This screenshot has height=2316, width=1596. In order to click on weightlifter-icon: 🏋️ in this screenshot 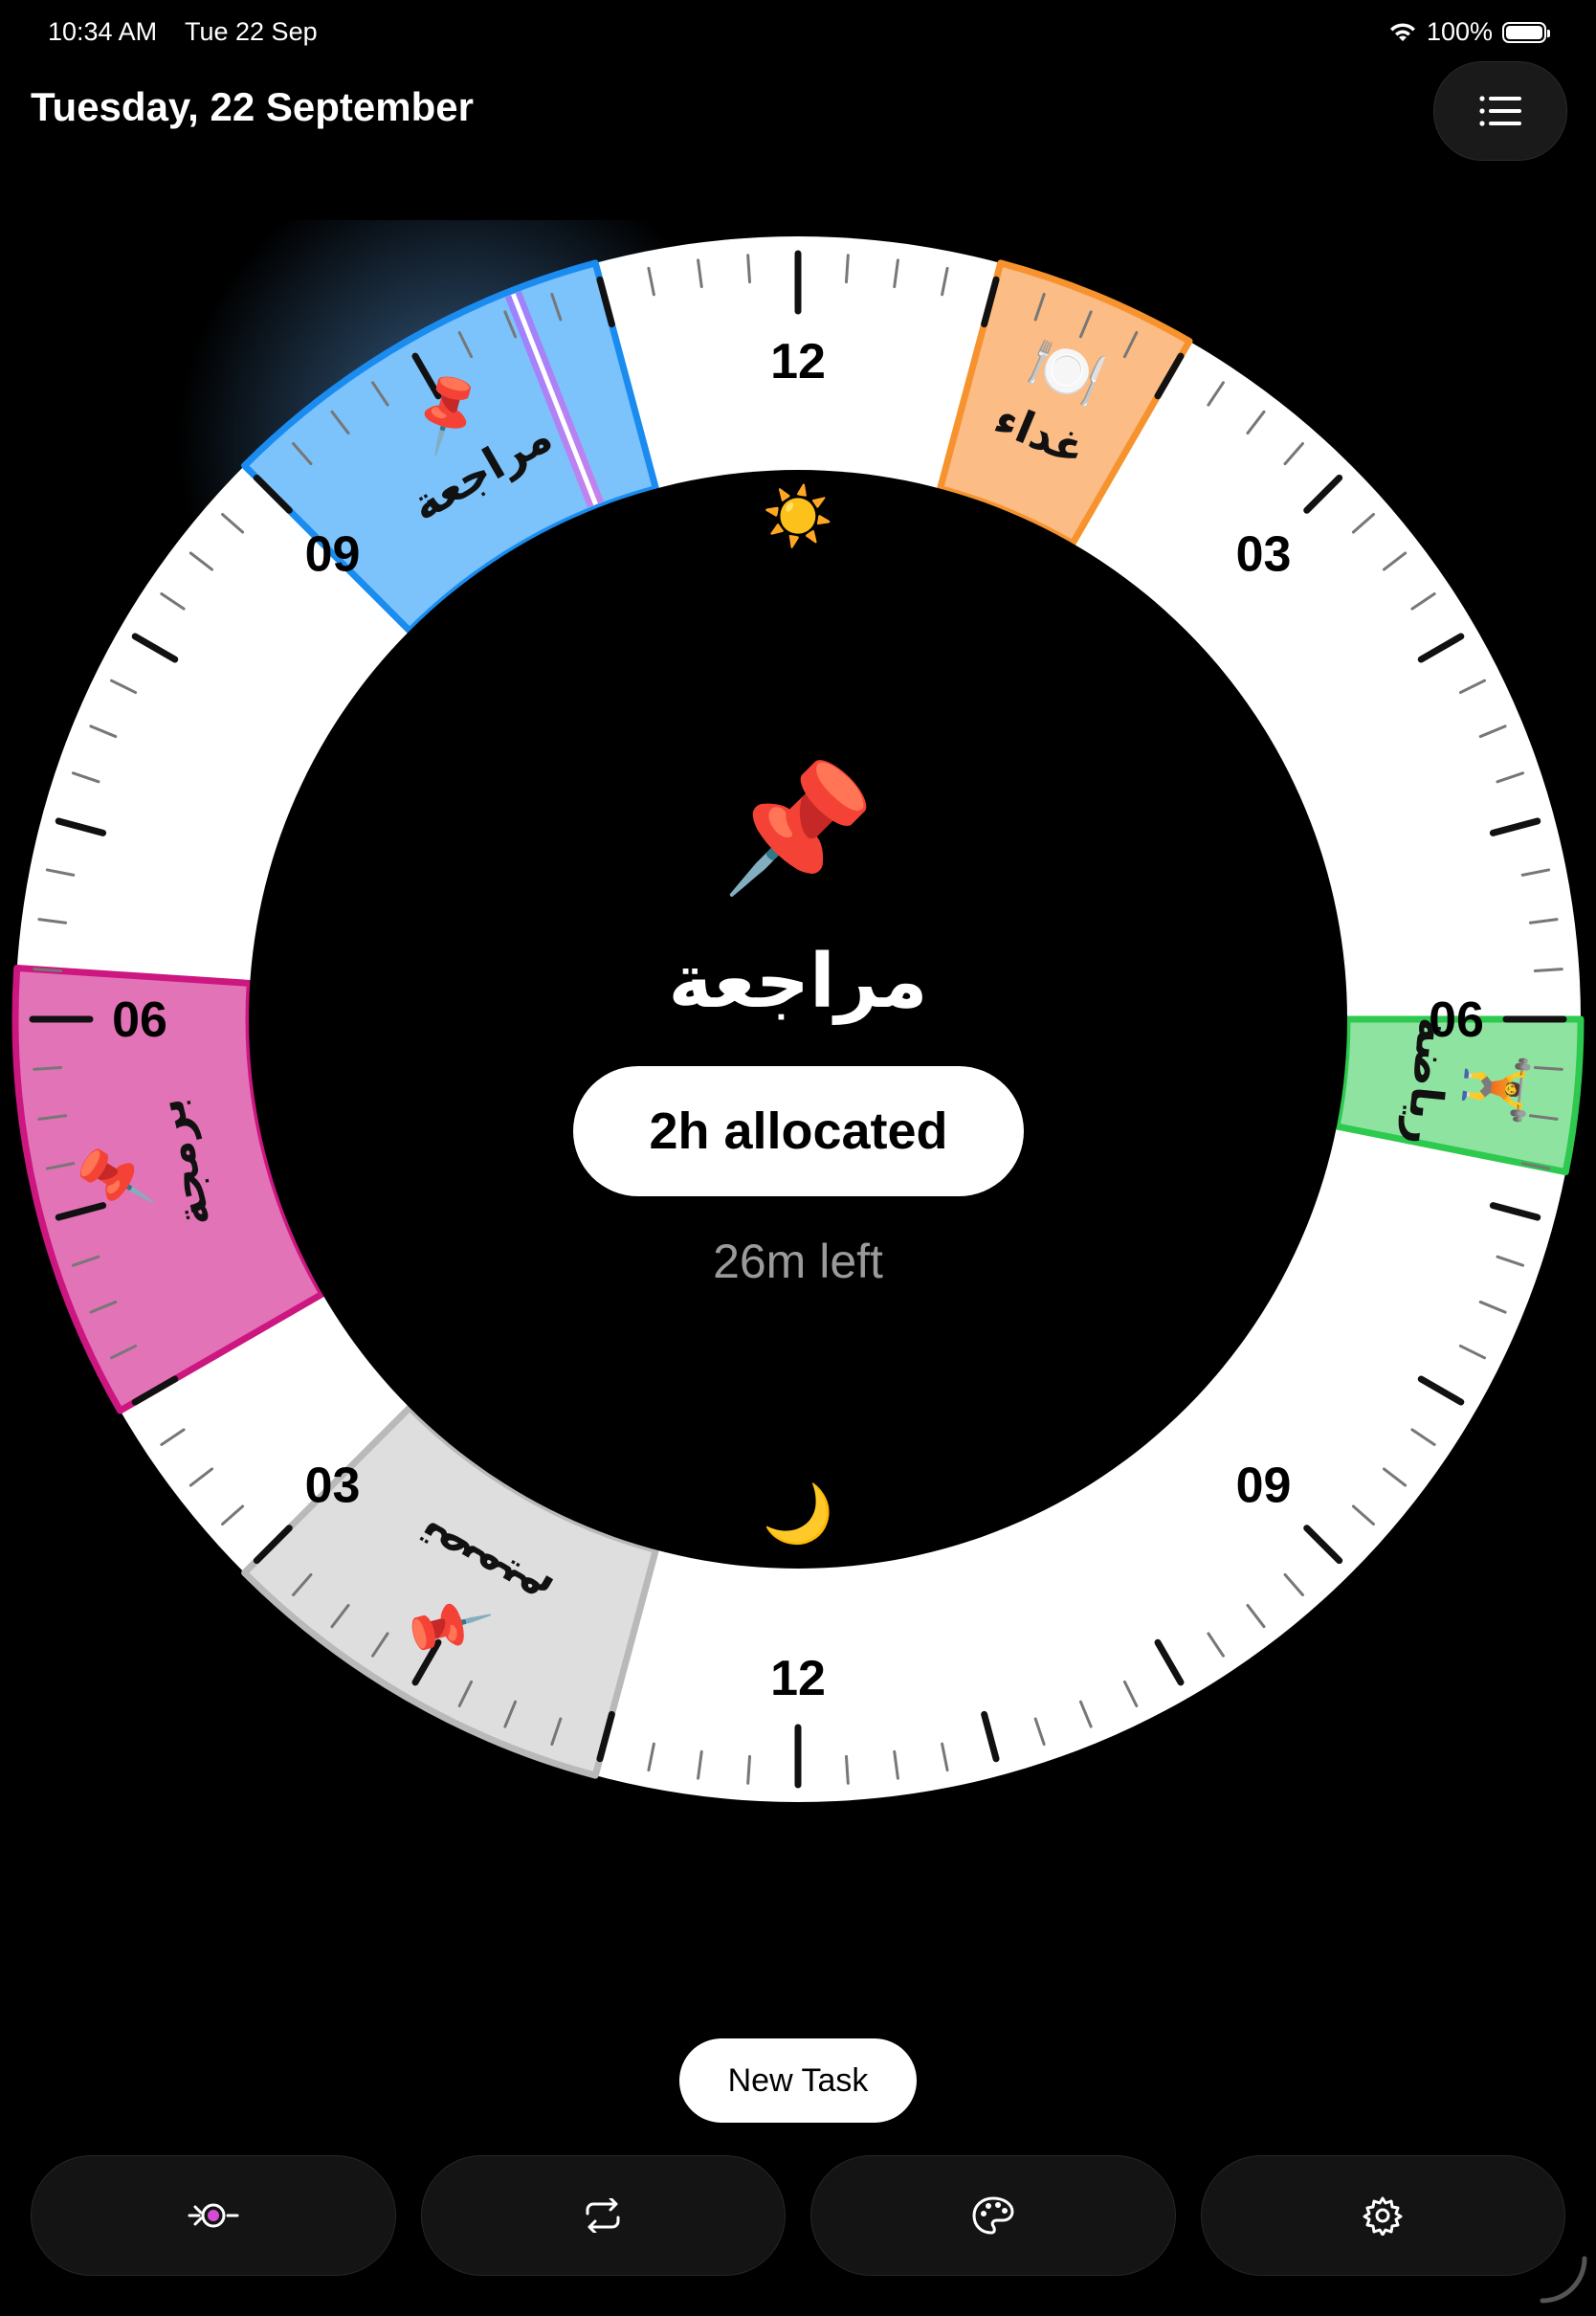, I will do `click(1497, 1088)`.